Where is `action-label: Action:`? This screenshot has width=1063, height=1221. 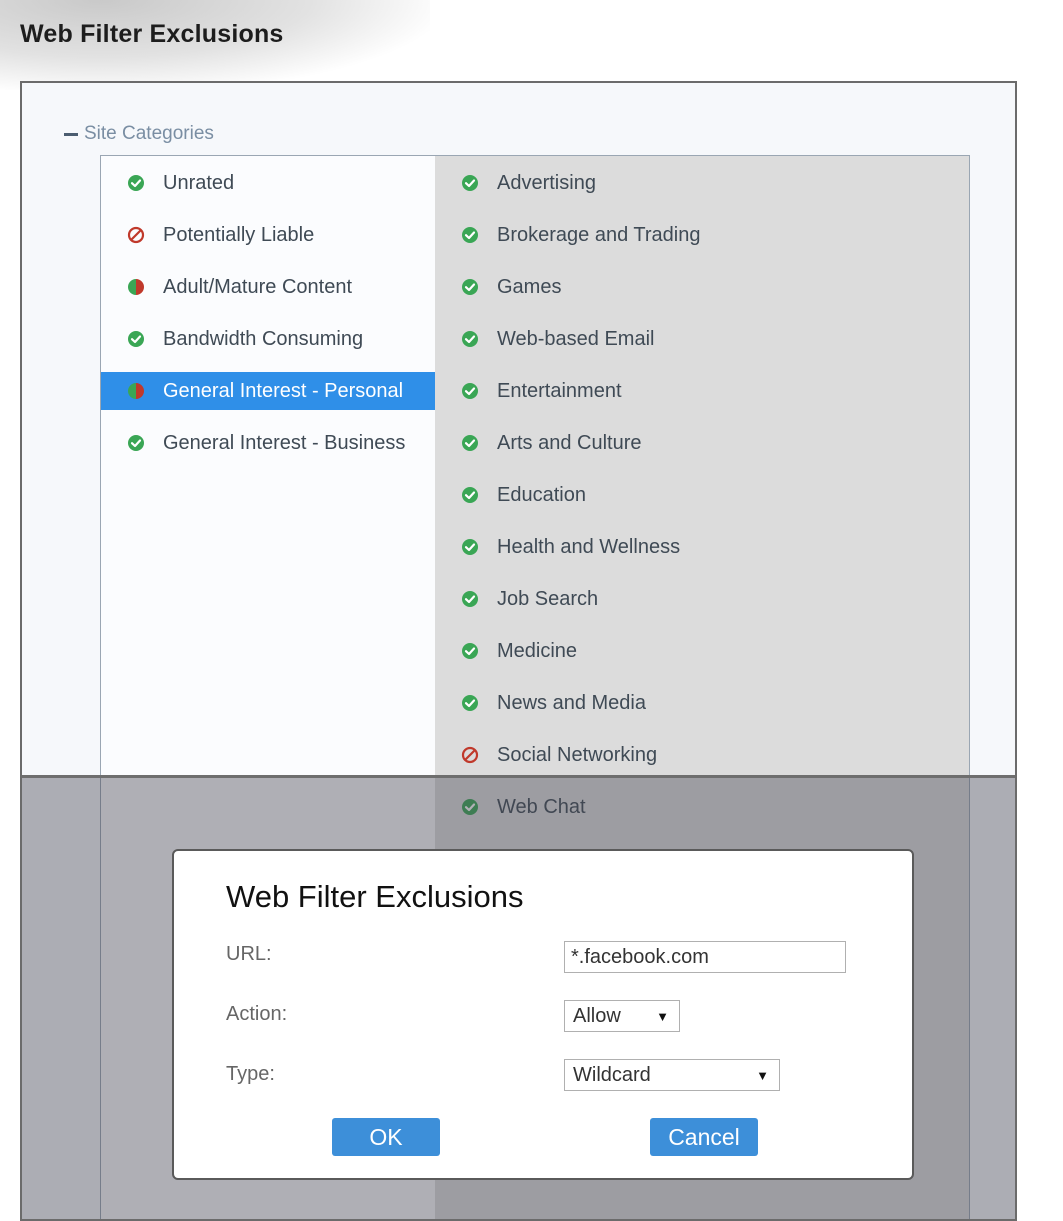 action-label: Action: is located at coordinates (257, 1014).